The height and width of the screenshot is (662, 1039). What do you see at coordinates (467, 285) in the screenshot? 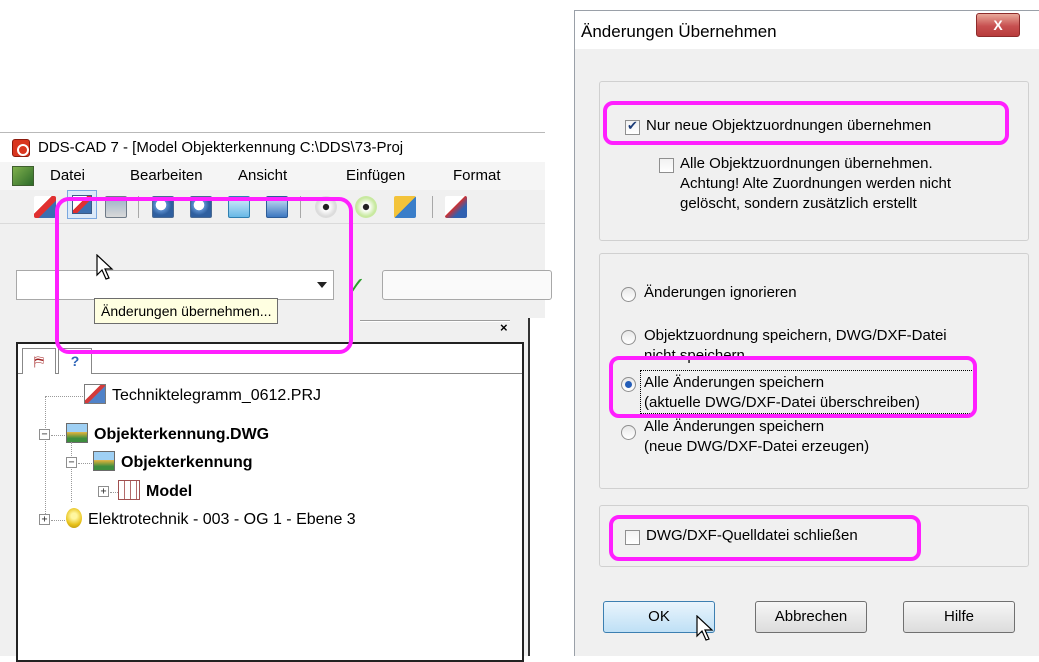
I see `secondary-combo` at bounding box center [467, 285].